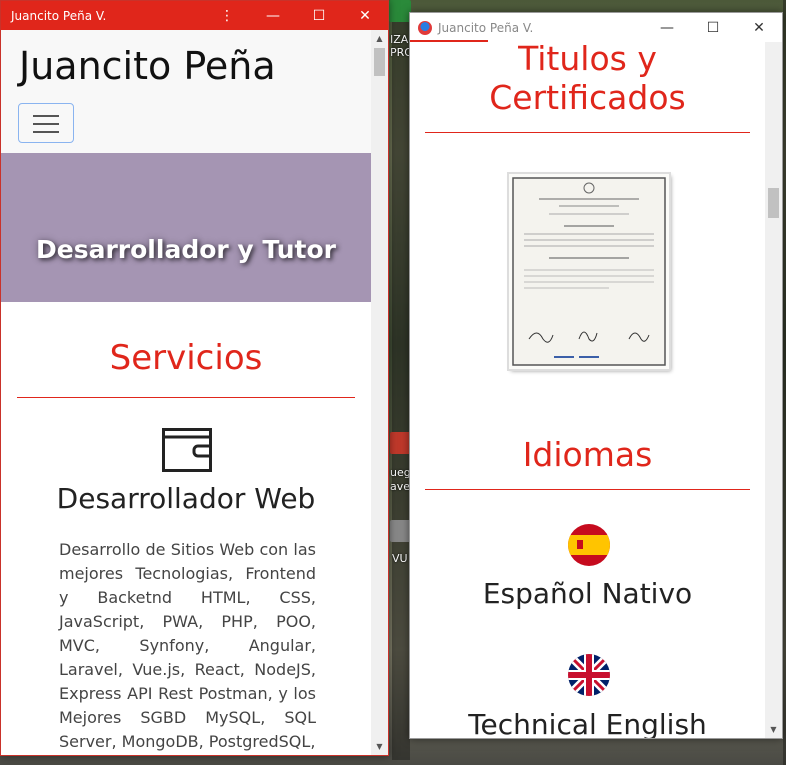 The width and height of the screenshot is (786, 765). Describe the element at coordinates (589, 545) in the screenshot. I see `spain-flag-icon` at that location.